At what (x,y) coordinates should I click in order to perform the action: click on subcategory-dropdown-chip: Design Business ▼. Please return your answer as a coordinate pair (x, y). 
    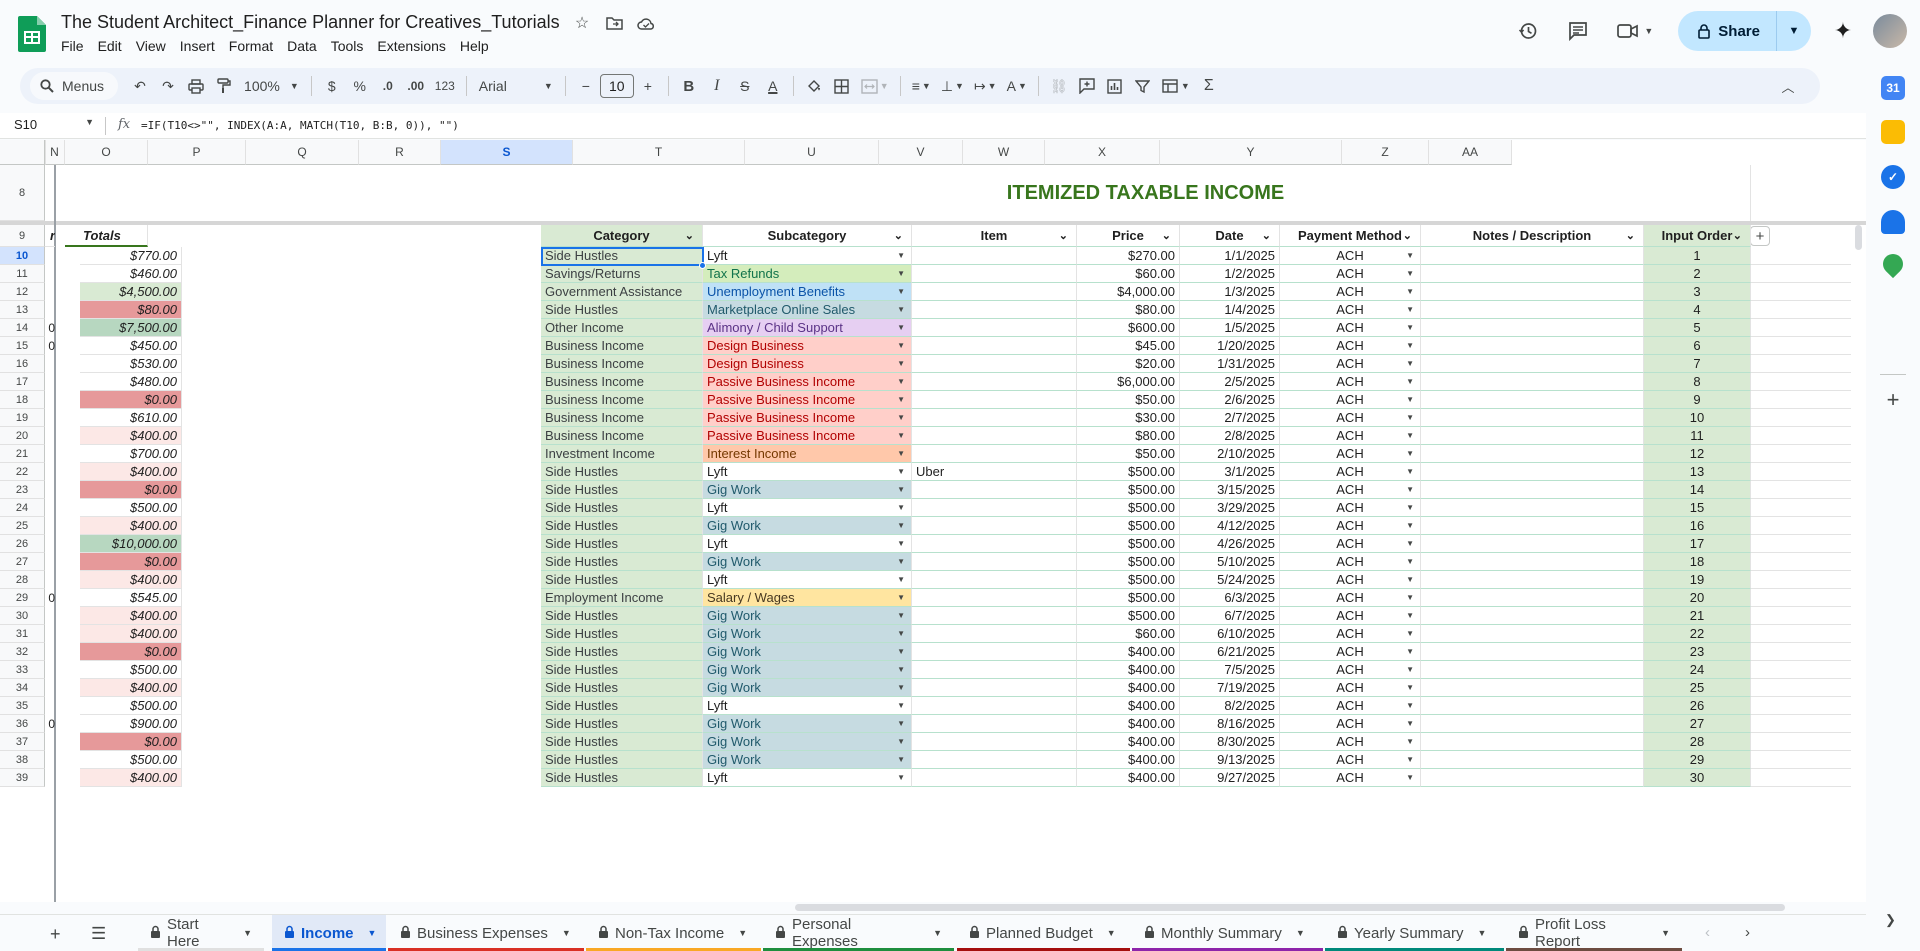
    Looking at the image, I should click on (807, 346).